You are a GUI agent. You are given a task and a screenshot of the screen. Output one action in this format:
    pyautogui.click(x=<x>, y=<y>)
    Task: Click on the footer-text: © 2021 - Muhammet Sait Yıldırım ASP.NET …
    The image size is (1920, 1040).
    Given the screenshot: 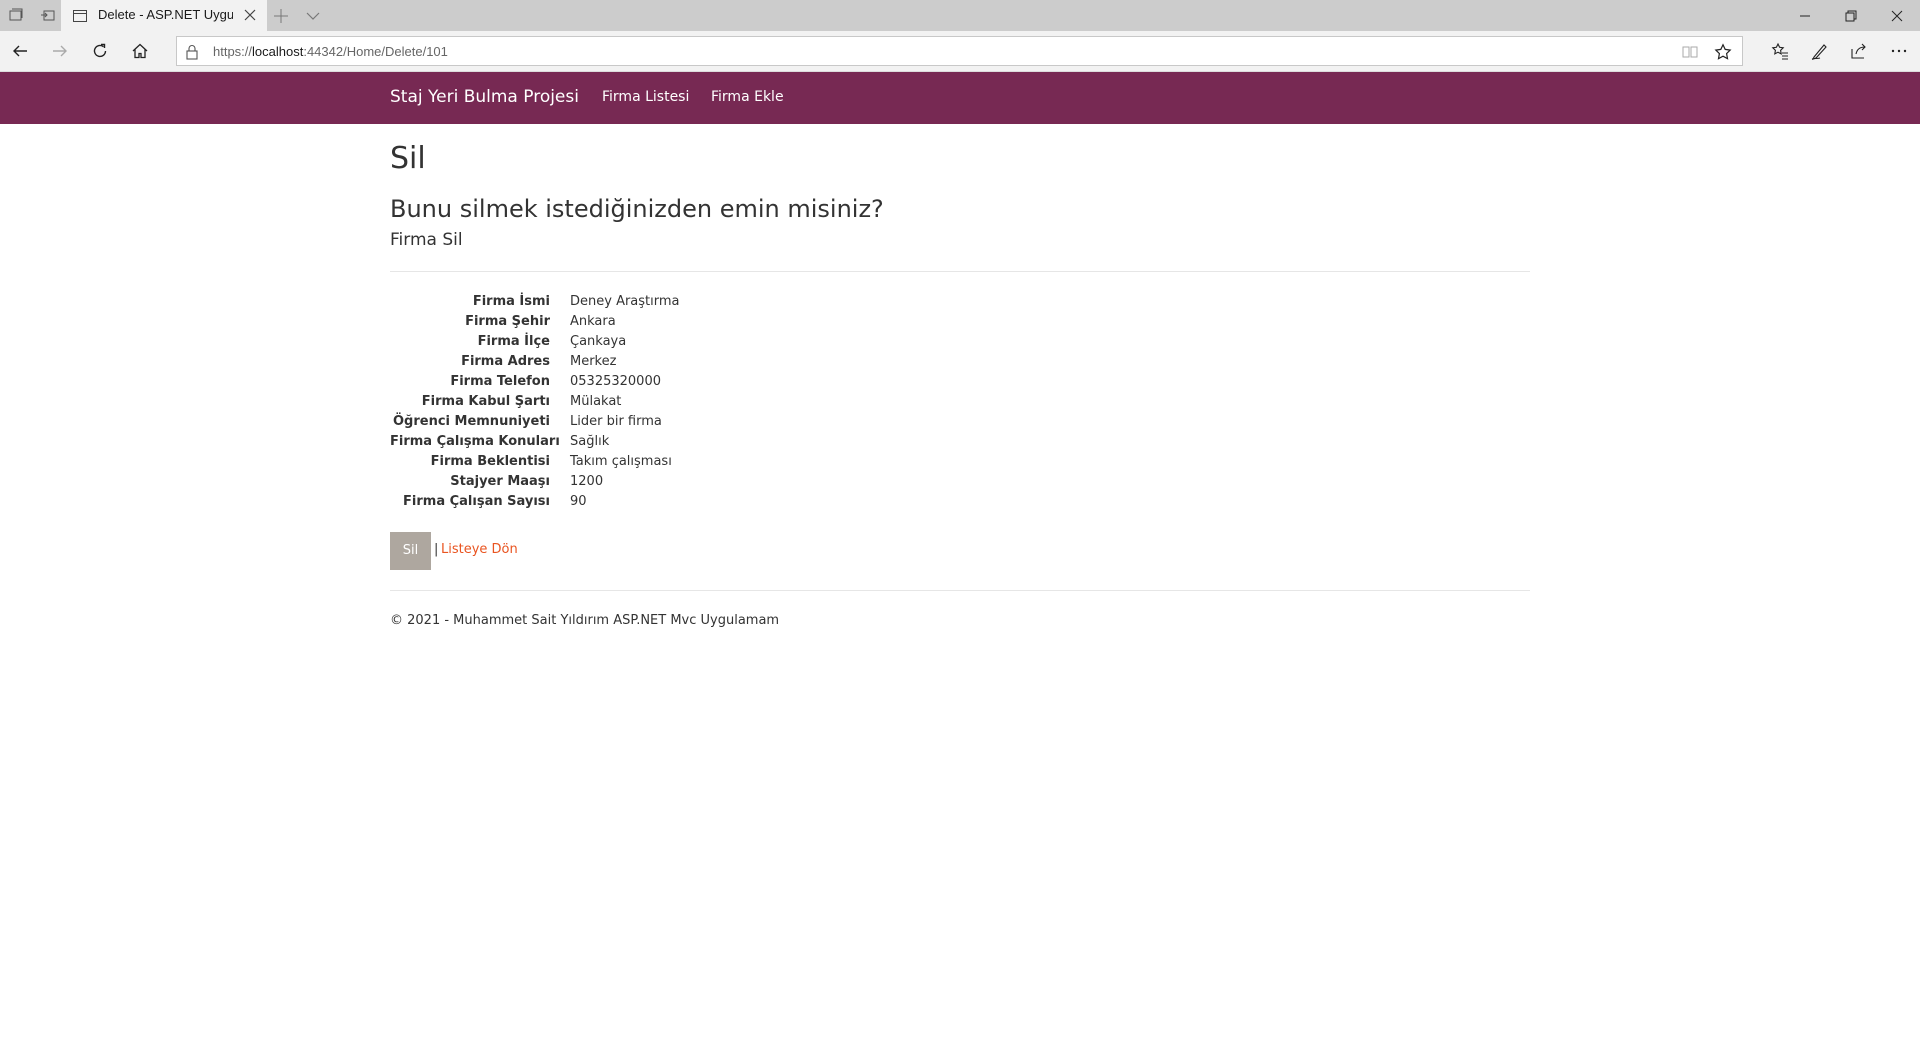 What is the action you would take?
    pyautogui.click(x=585, y=620)
    